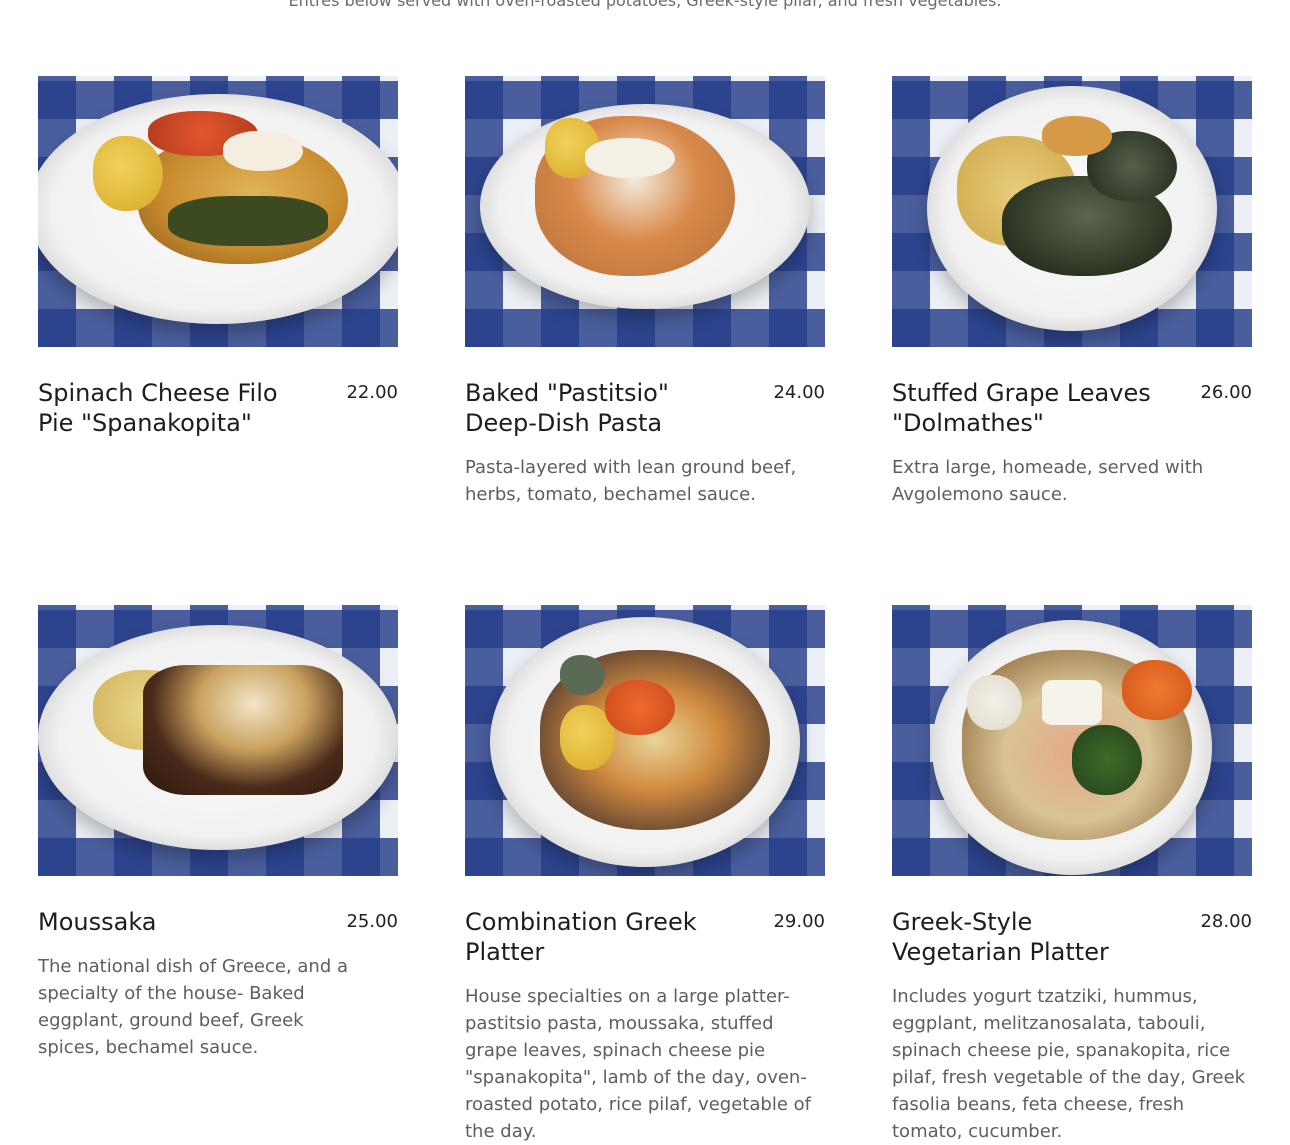 The width and height of the screenshot is (1290, 1145). What do you see at coordinates (581, 937) in the screenshot?
I see `menu-item-name: Combination Greek Platter` at bounding box center [581, 937].